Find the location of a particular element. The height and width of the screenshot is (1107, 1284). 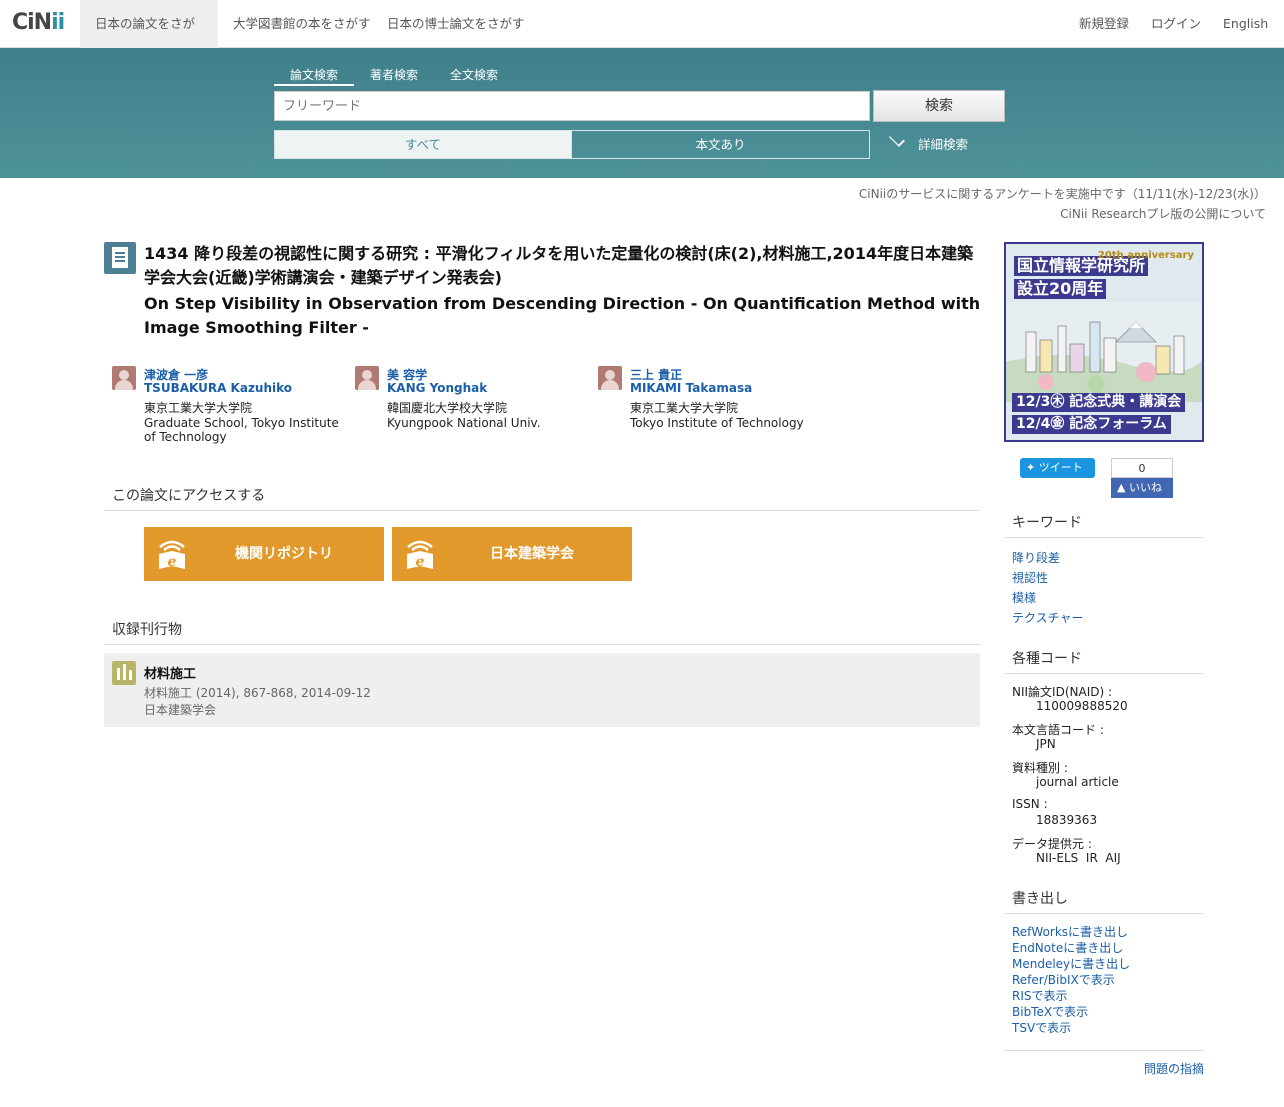

filter-all-toggle: すべて is located at coordinates (423, 144).